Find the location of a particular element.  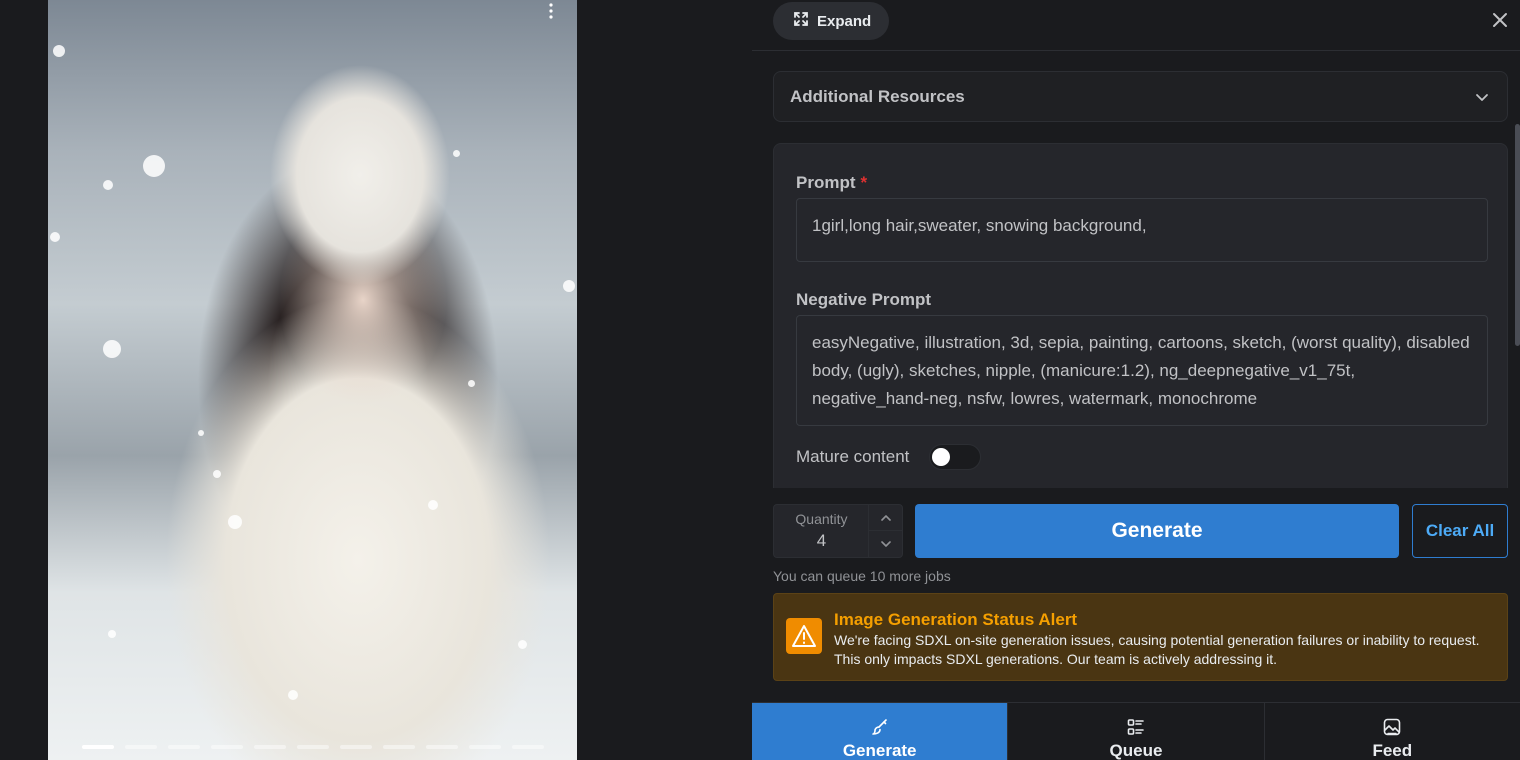

brush-icon is located at coordinates (880, 727).